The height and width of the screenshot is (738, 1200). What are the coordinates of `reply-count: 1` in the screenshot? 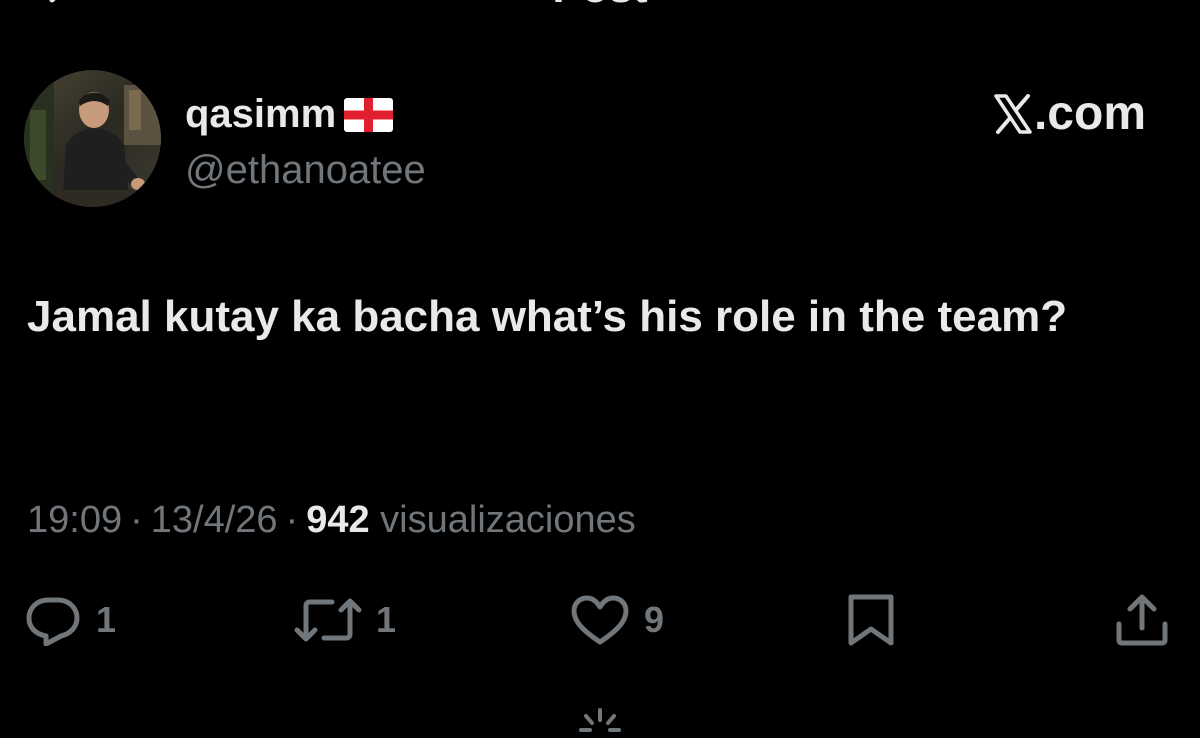 It's located at (106, 619).